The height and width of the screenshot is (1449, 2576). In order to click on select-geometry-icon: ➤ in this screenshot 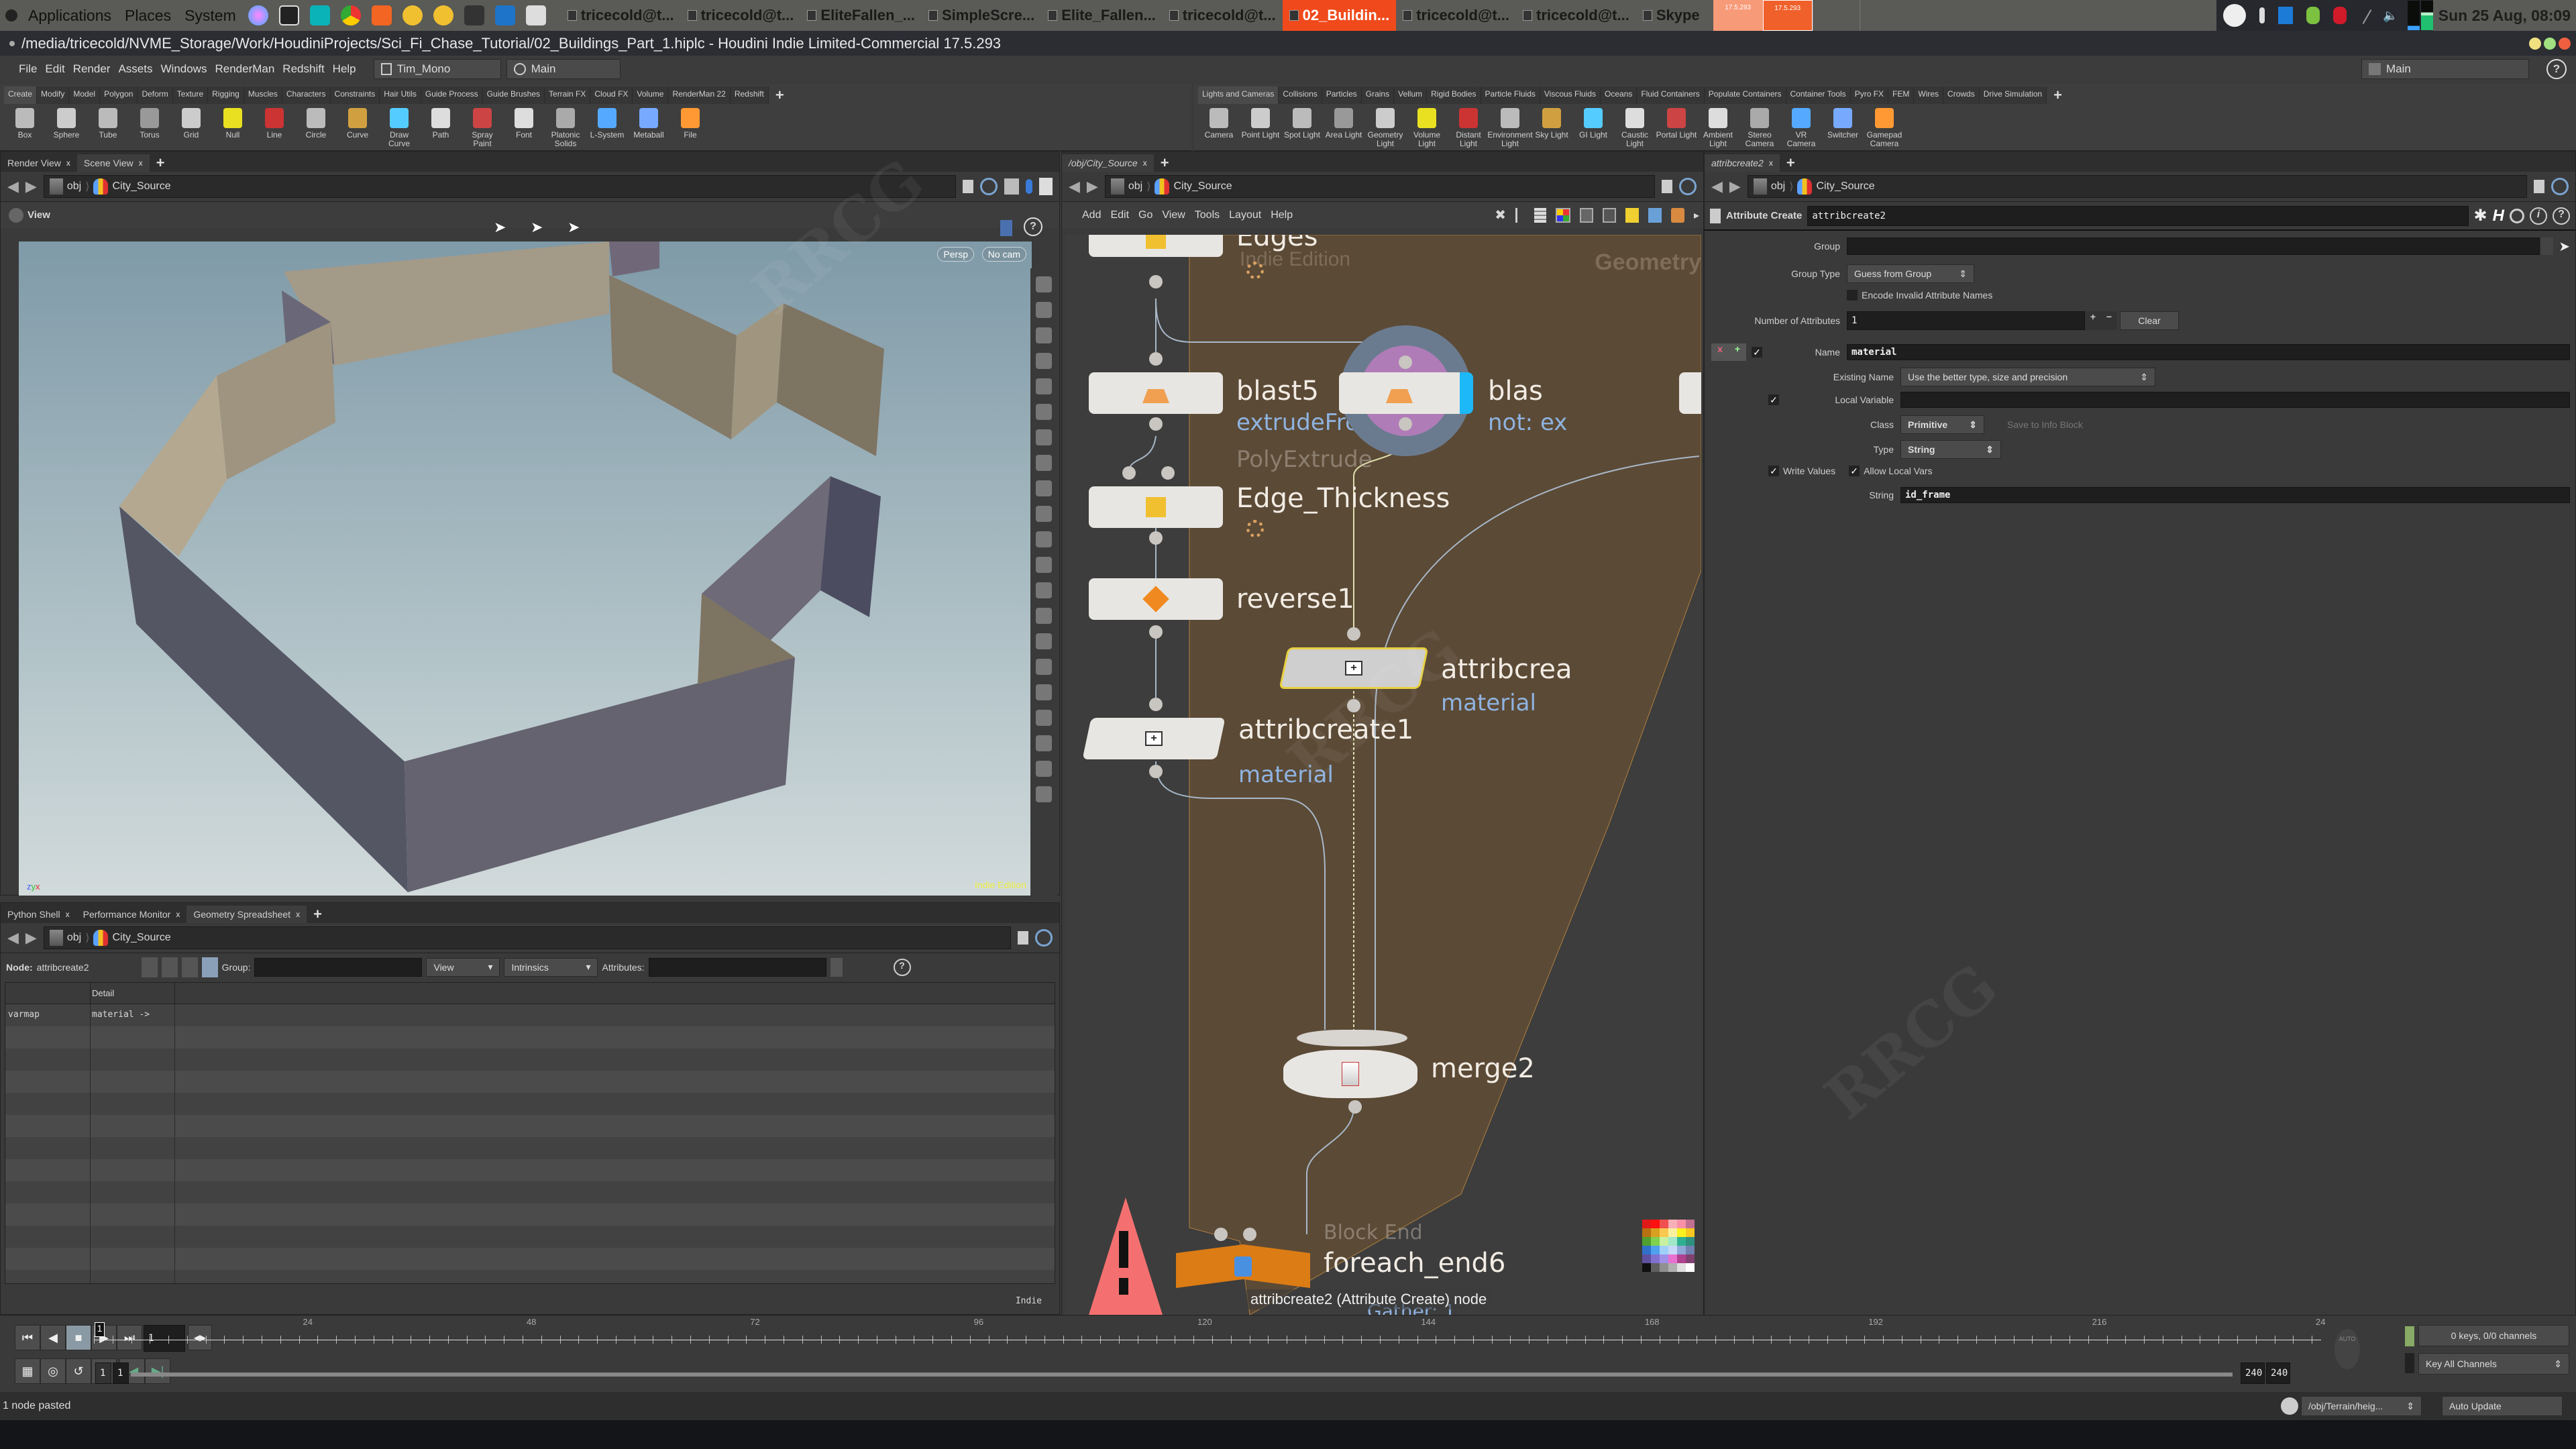, I will do `click(2564, 246)`.